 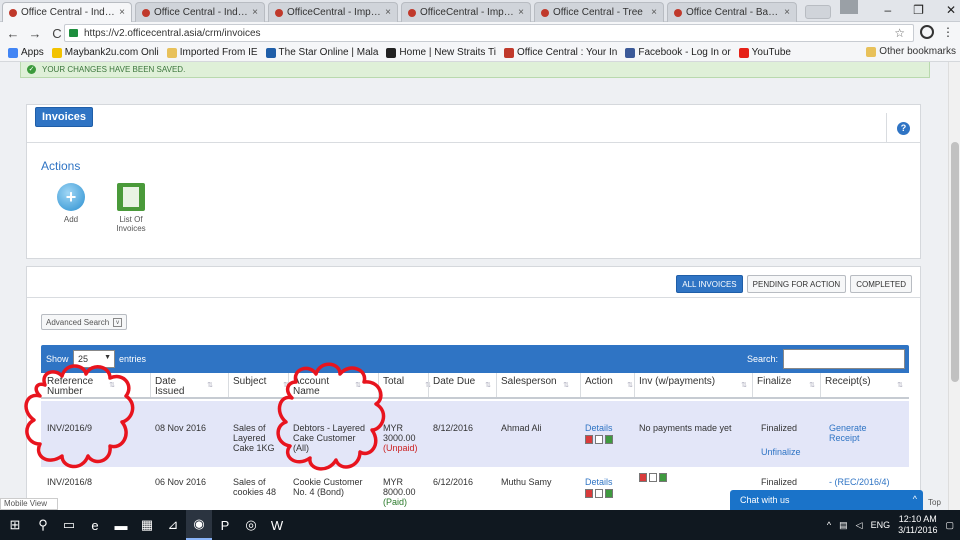 What do you see at coordinates (26, 52) in the screenshot?
I see `bookmark-item: Apps` at bounding box center [26, 52].